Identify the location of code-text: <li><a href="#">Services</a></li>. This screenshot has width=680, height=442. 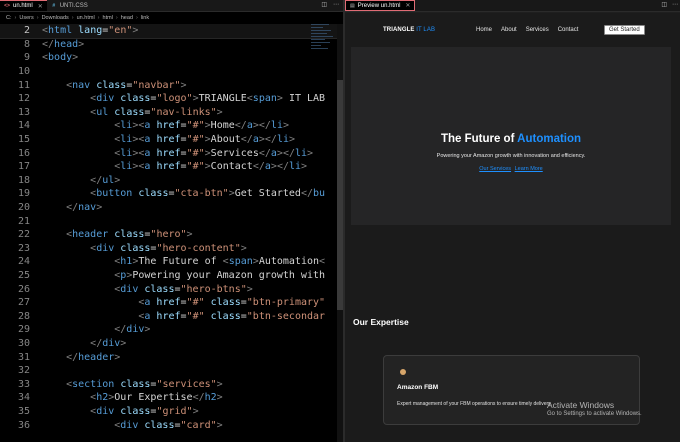
(174, 153).